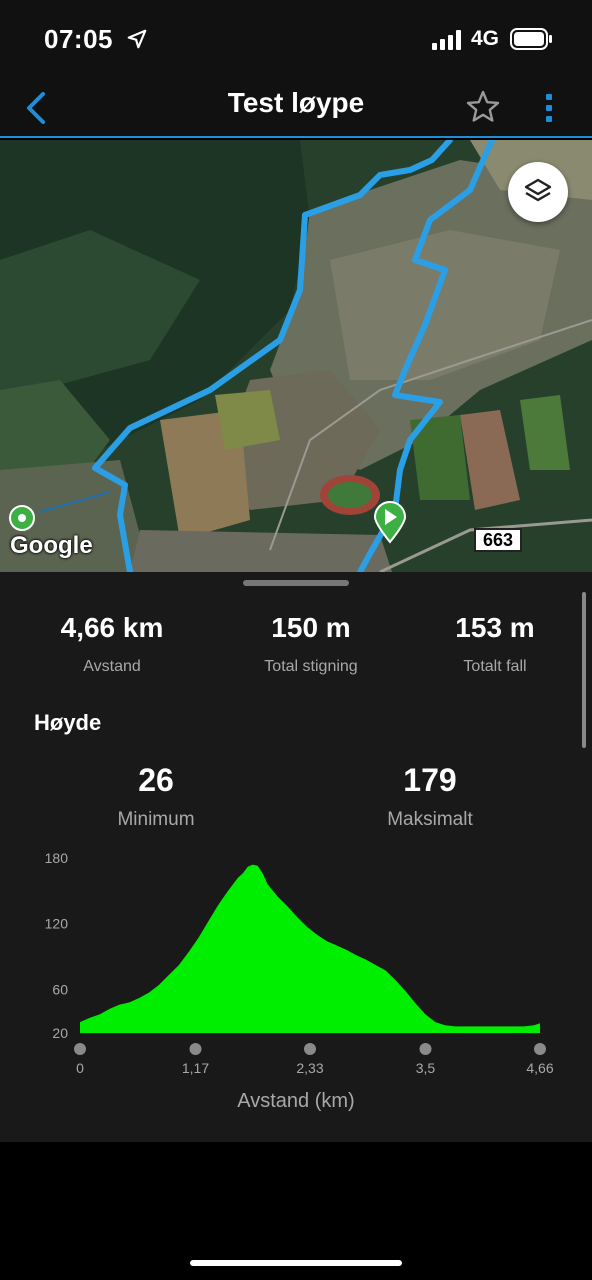 This screenshot has height=1280, width=592. I want to click on elevation-maximum: 179 Maksimalt, so click(430, 796).